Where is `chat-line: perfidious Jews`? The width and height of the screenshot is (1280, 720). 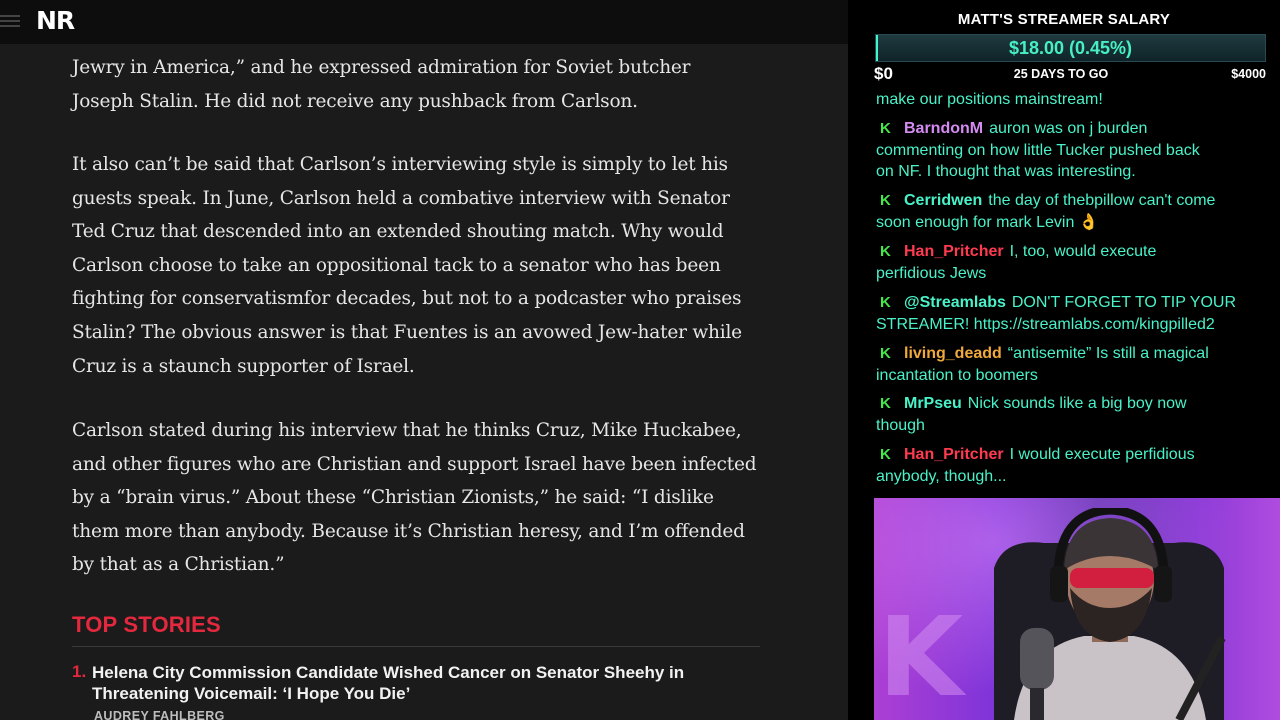
chat-line: perfidious Jews is located at coordinates (1076, 274).